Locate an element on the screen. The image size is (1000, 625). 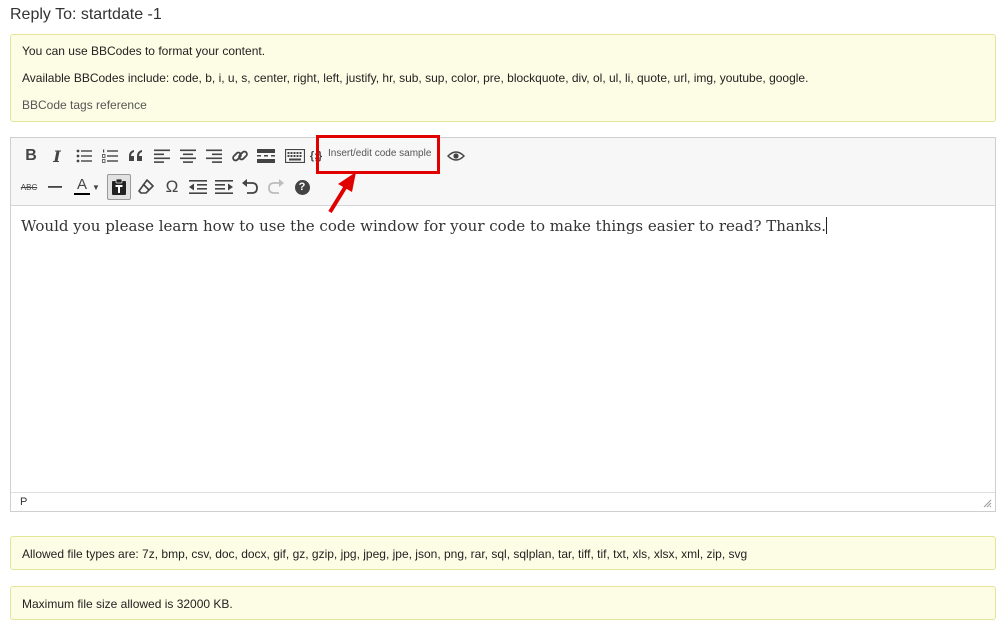
align-right-icon is located at coordinates (214, 156).